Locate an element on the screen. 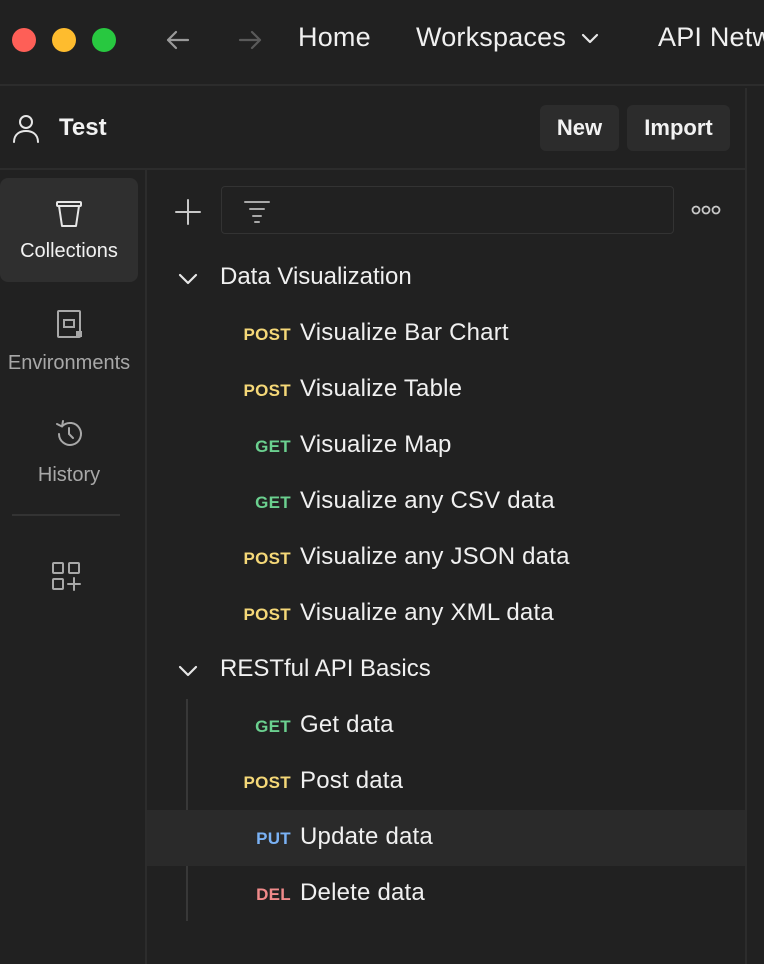  title-bar: Home Workspaces API Netw is located at coordinates (382, 43).